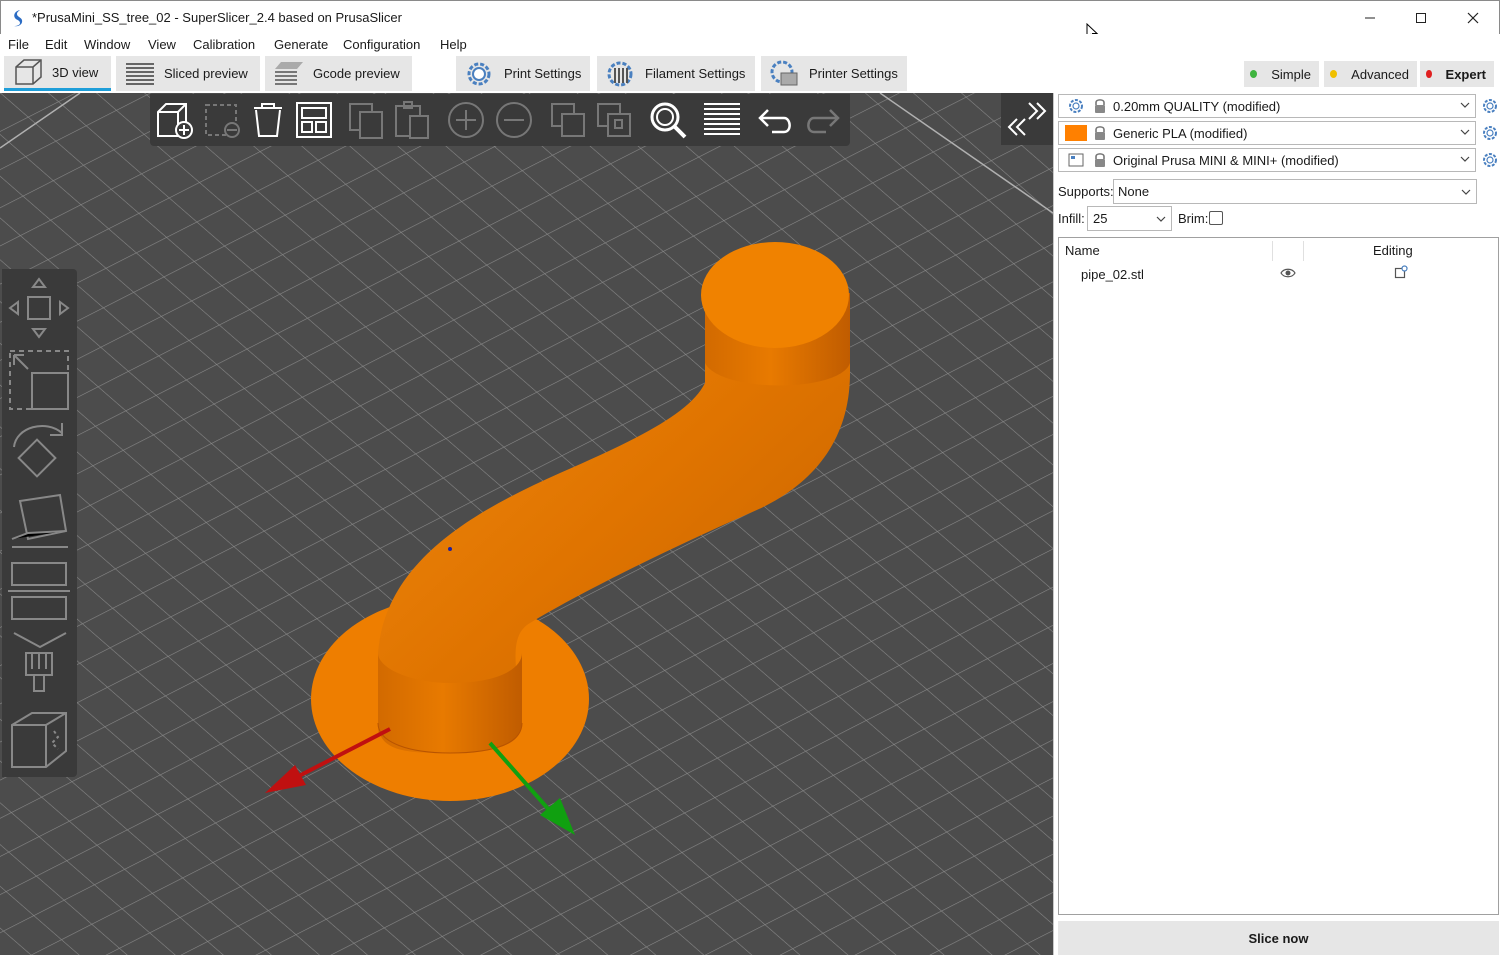 The image size is (1500, 955). I want to click on tab-3d-view: 3D view, so click(57, 73).